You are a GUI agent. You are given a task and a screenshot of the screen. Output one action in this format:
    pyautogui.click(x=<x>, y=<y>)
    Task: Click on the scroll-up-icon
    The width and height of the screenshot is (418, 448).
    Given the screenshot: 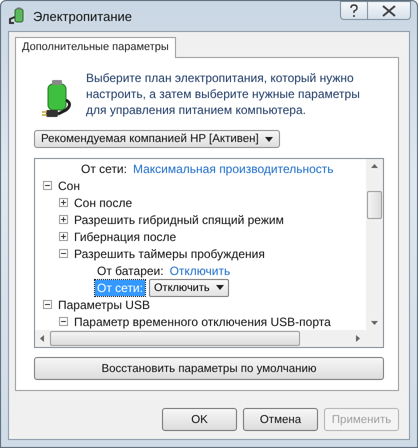 What is the action you would take?
    pyautogui.click(x=374, y=166)
    